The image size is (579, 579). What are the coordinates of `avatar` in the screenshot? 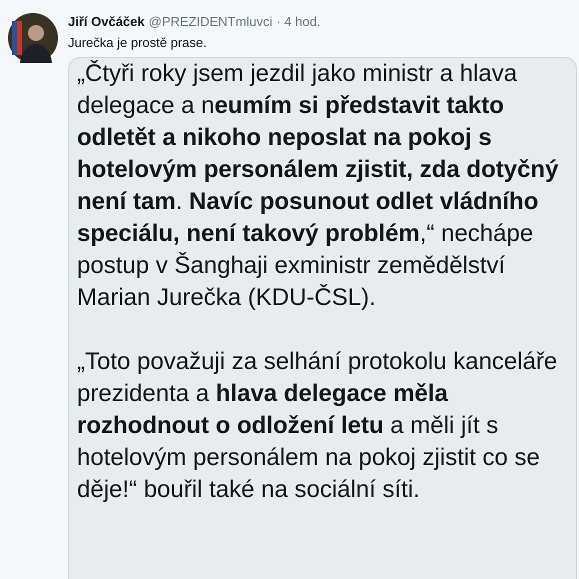 It's located at (33, 38).